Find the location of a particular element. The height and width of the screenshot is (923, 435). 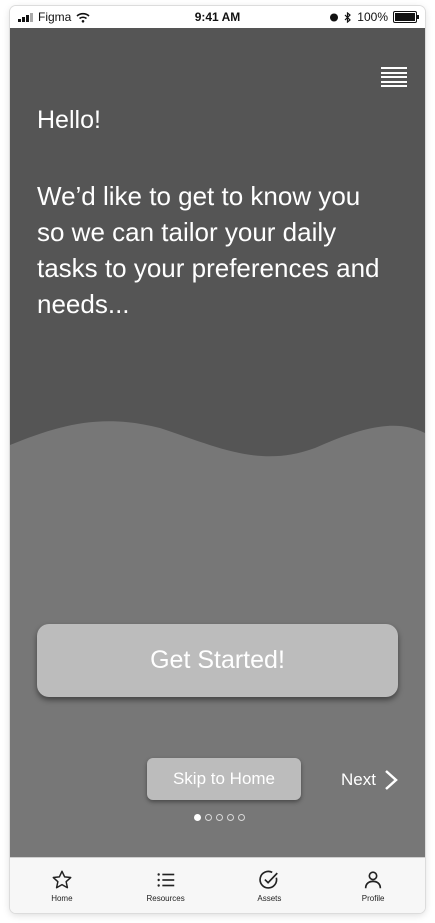

get-started-button: Get Started! is located at coordinates (217, 660).